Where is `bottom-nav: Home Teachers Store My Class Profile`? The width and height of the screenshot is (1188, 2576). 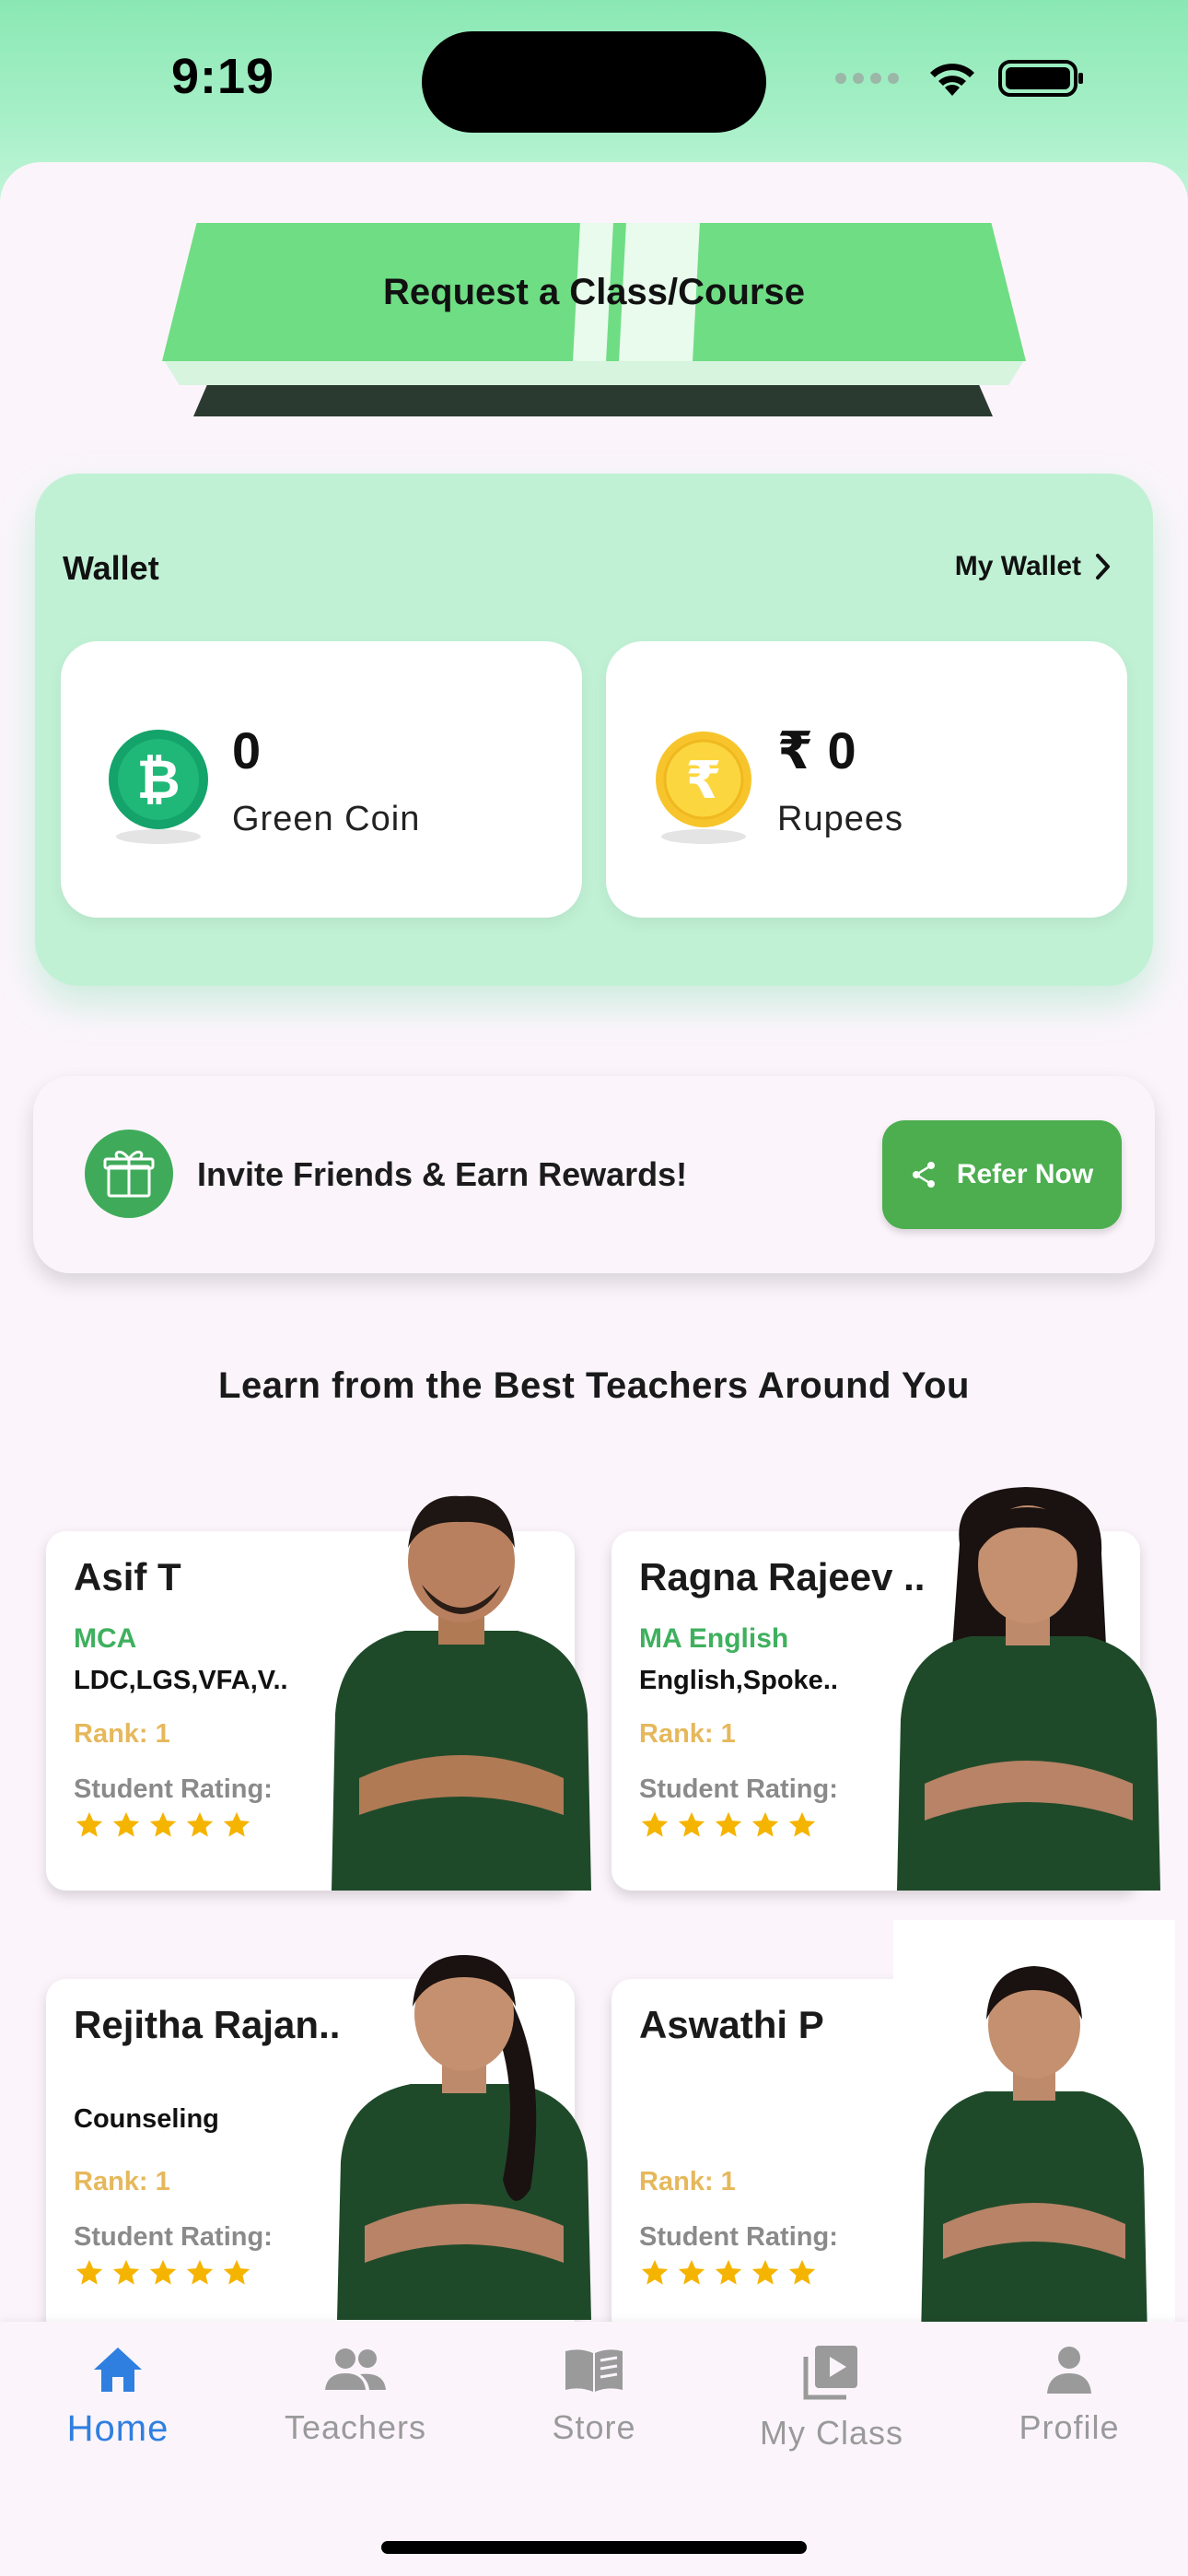 bottom-nav: Home Teachers Store My Class Profile is located at coordinates (594, 2449).